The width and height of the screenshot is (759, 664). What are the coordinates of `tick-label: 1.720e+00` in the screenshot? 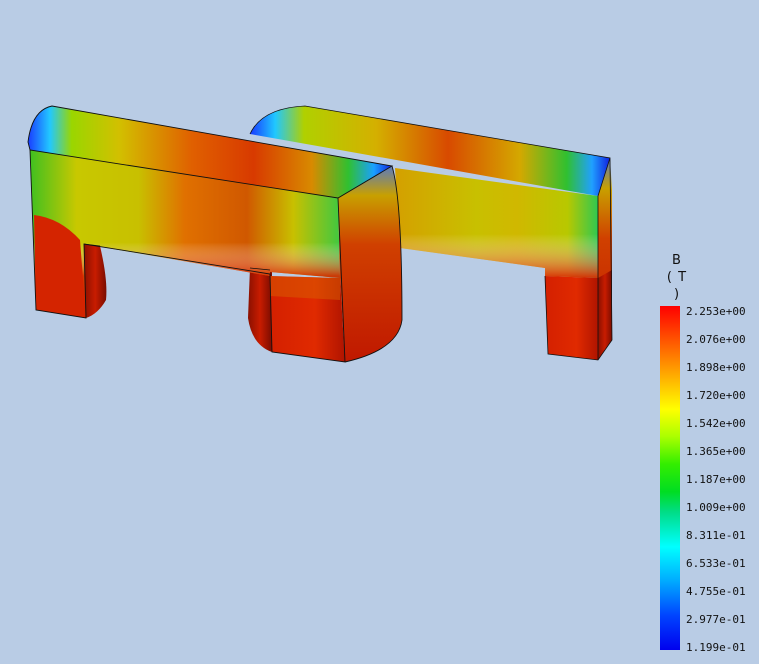 It's located at (716, 395).